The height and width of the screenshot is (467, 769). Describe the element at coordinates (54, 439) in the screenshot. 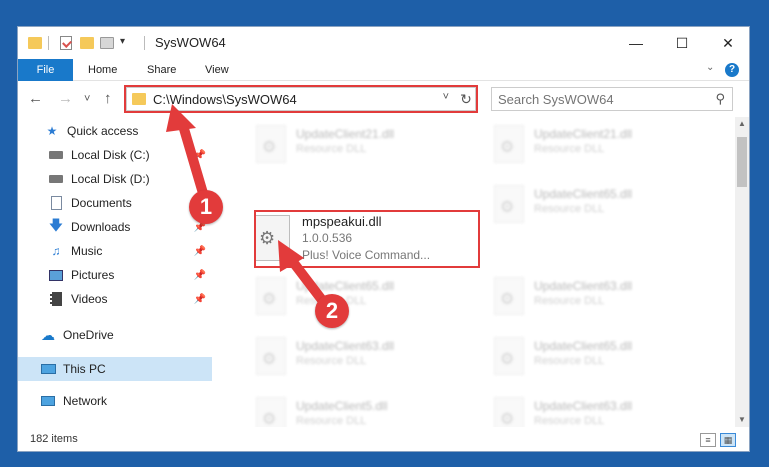

I see `item-count: 182 items` at that location.